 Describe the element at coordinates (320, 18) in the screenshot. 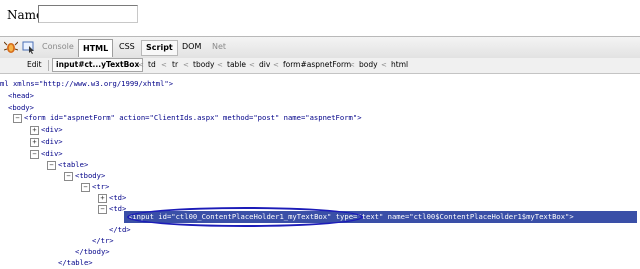

I see `page-content: Name:` at that location.